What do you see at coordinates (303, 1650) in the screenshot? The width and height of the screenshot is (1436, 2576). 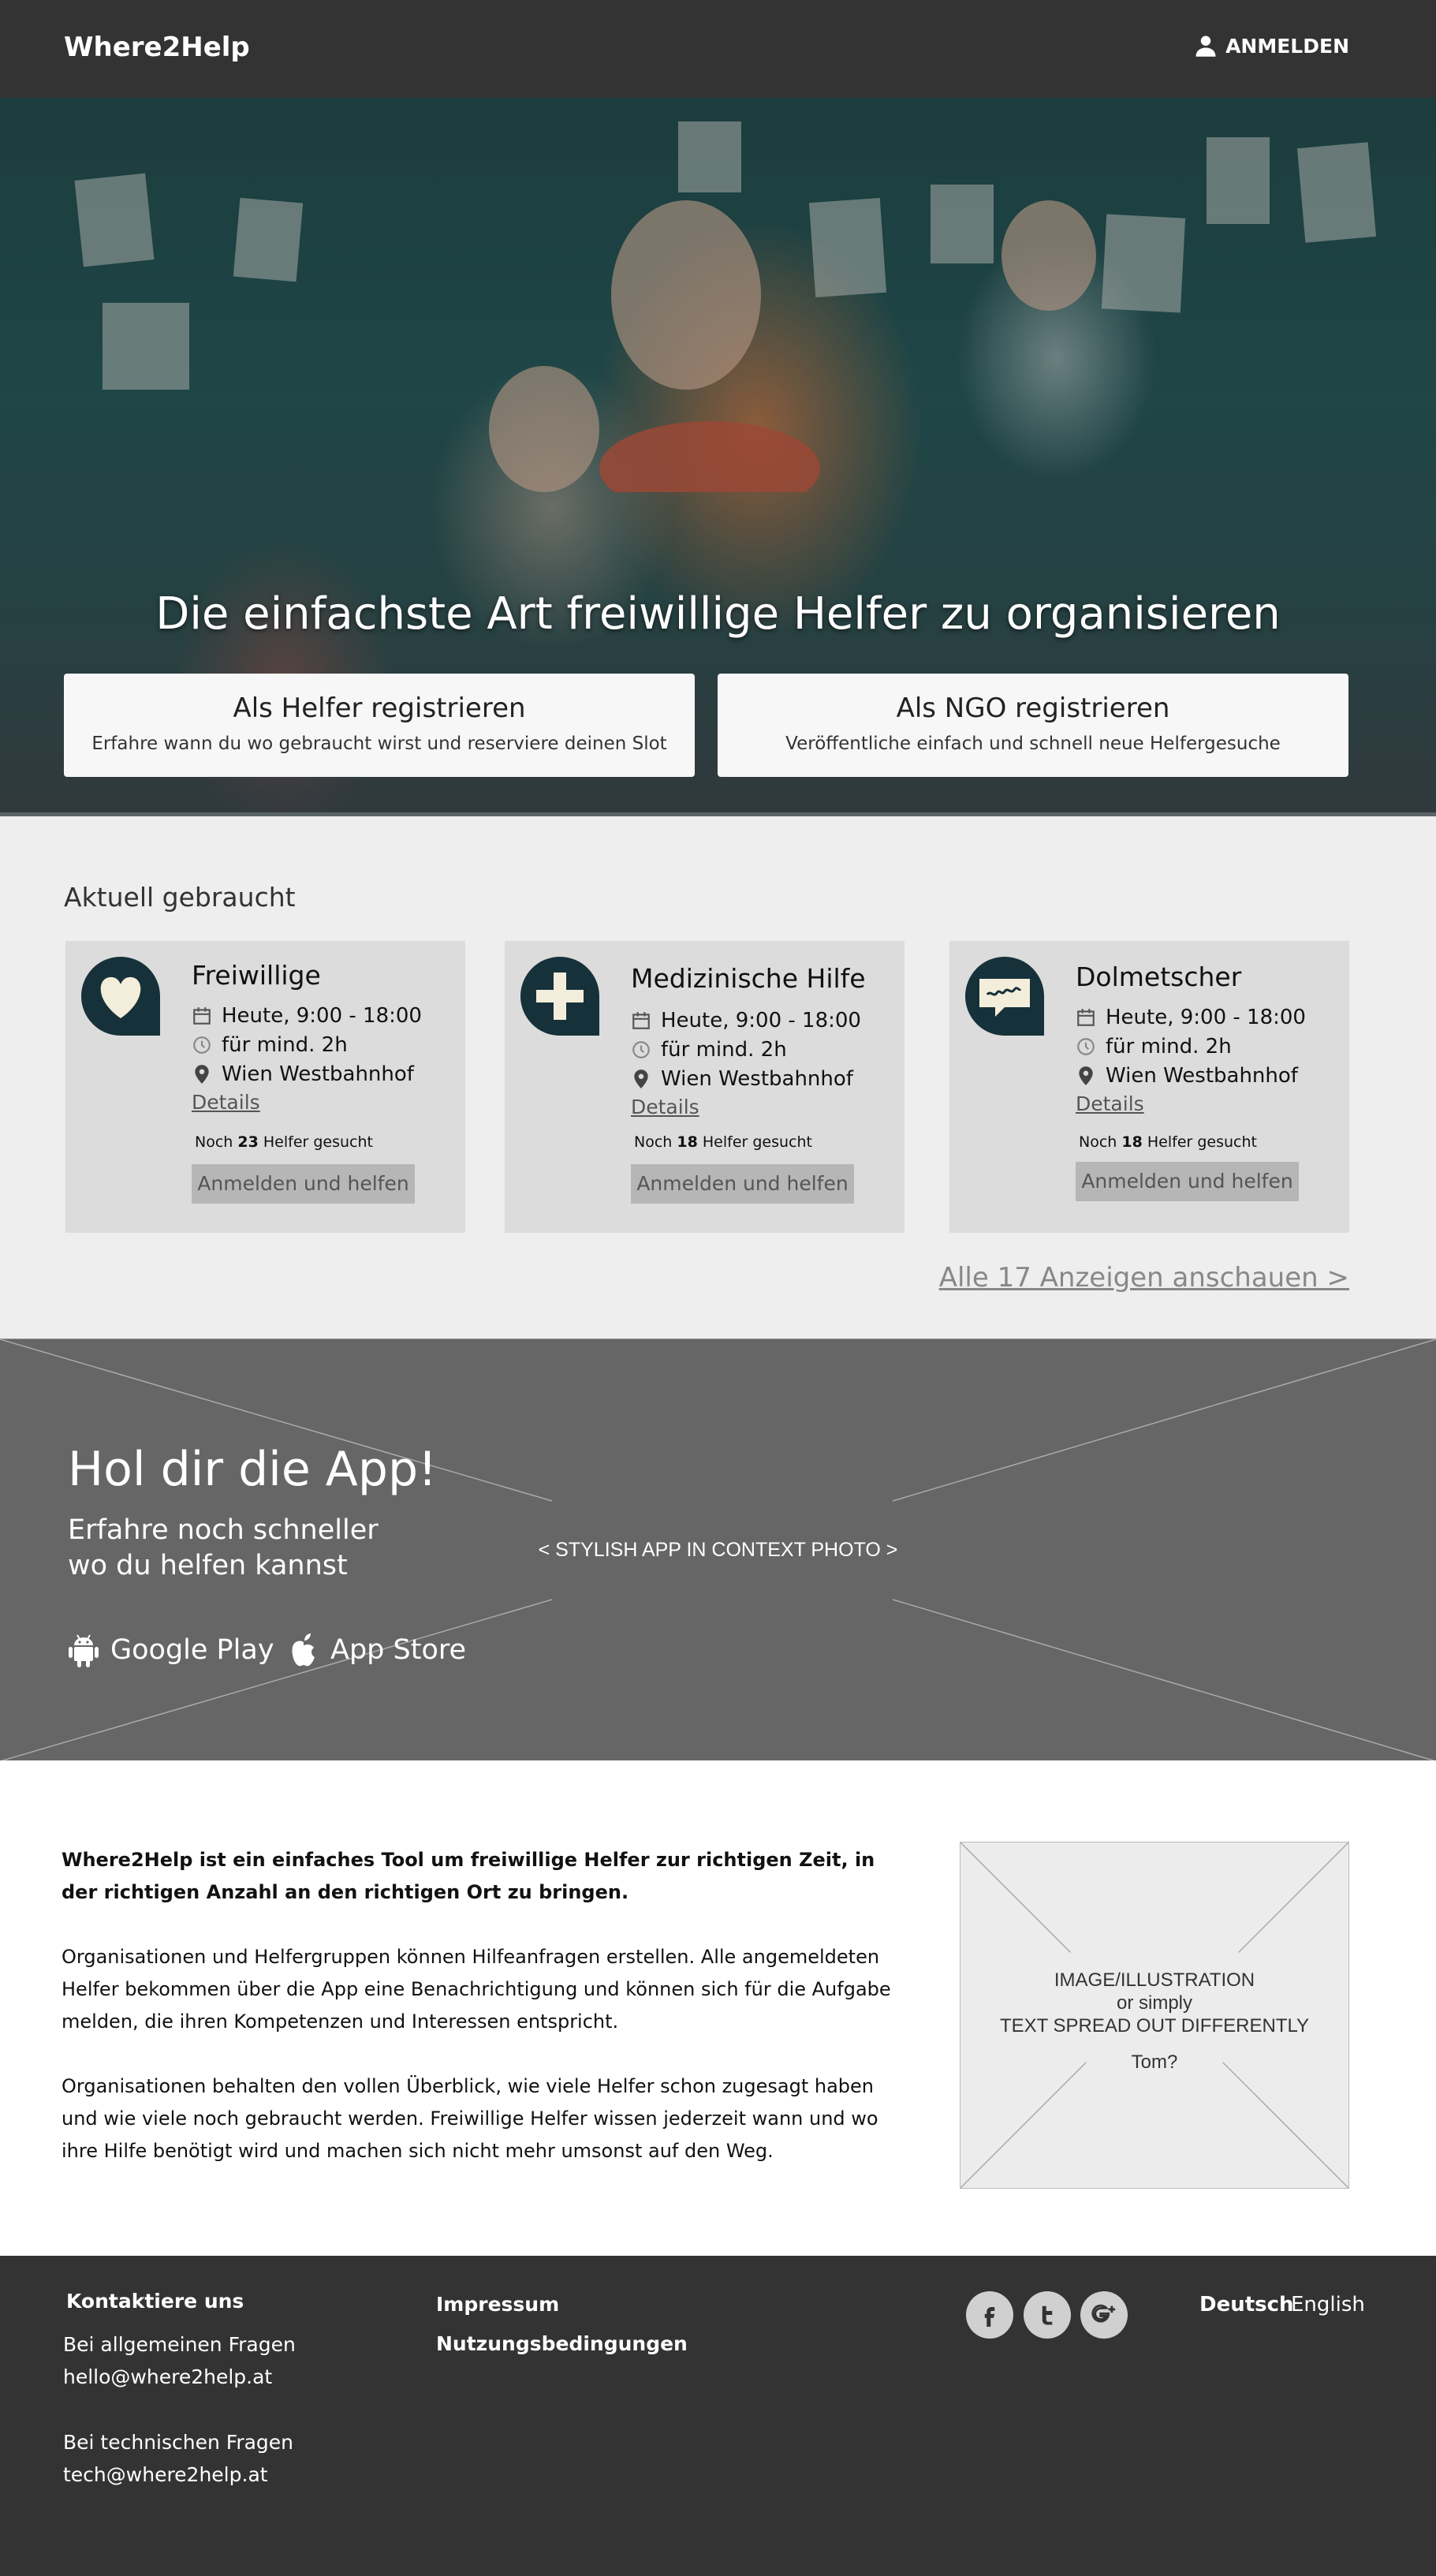 I see `apple-icon` at bounding box center [303, 1650].